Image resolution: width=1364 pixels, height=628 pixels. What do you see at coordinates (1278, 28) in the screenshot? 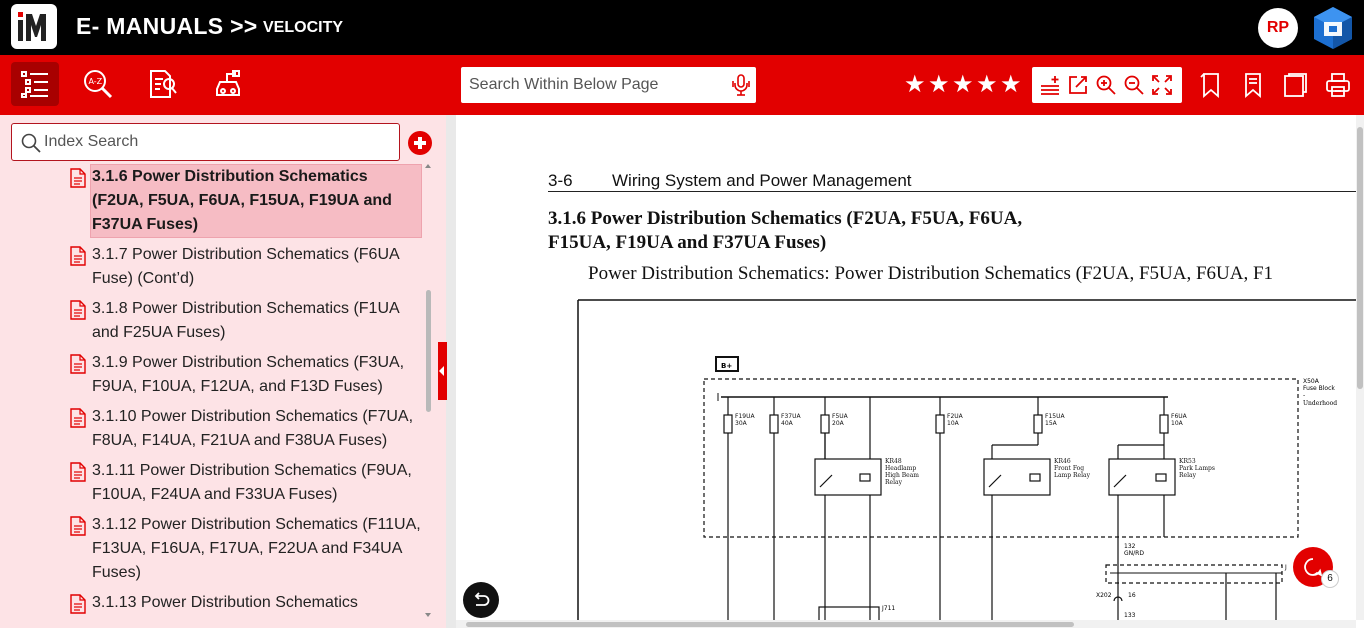
I see `user-avatar: RP` at bounding box center [1278, 28].